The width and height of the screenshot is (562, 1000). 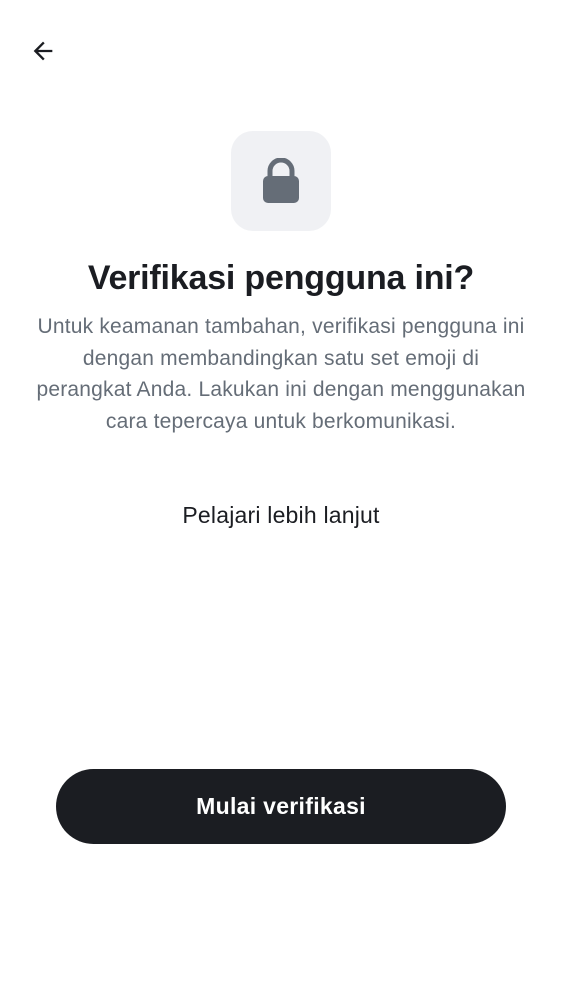 I want to click on lock-icon, so click(x=281, y=180).